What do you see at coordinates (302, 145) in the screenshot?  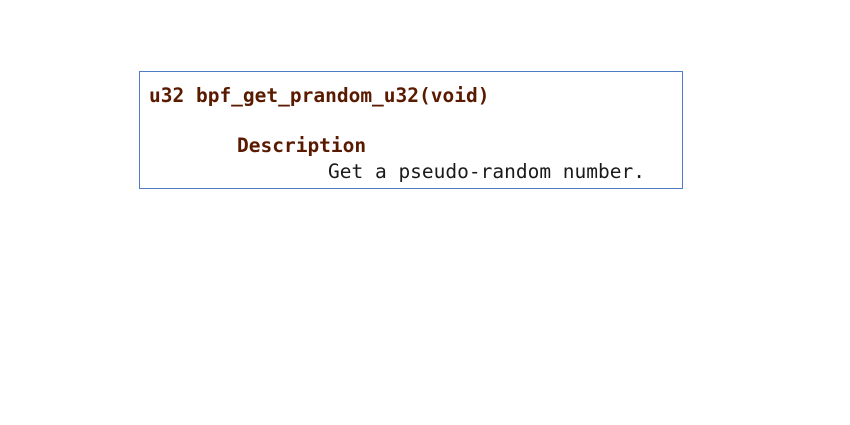 I see `description-heading: Description` at bounding box center [302, 145].